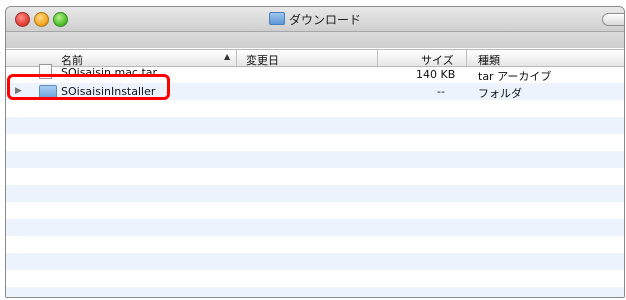 The width and height of the screenshot is (626, 300). What do you see at coordinates (500, 93) in the screenshot?
I see `file-kind: フォルダ` at bounding box center [500, 93].